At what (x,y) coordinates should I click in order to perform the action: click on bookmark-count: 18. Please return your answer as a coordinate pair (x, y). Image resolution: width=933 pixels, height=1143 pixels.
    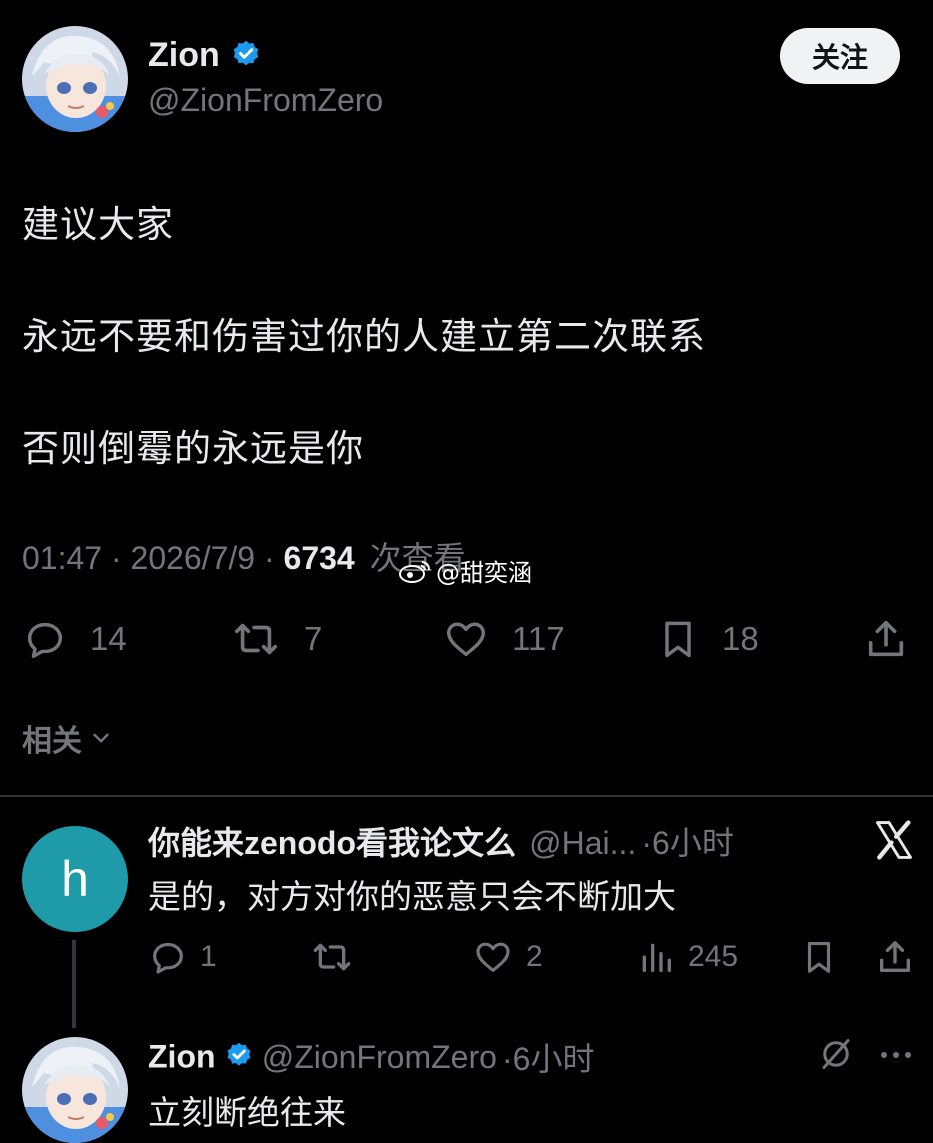
    Looking at the image, I should click on (740, 638).